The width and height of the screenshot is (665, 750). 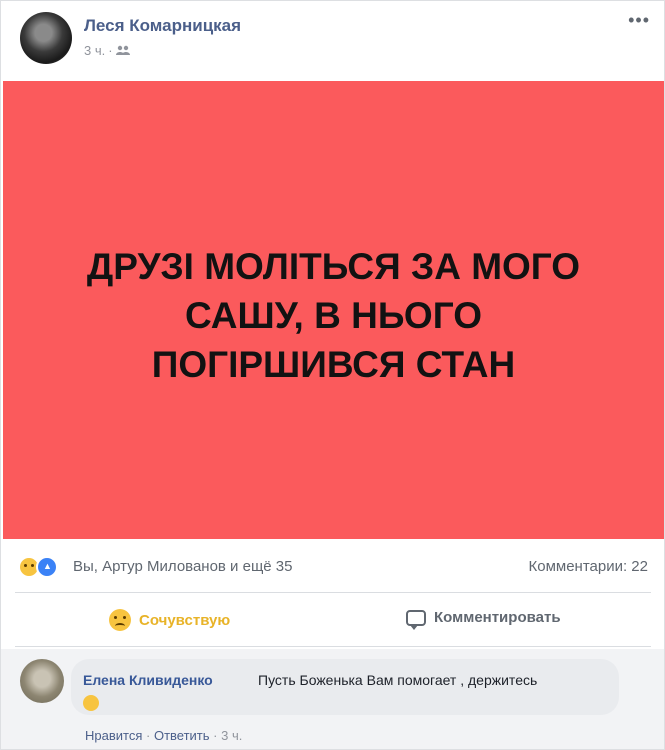 What do you see at coordinates (185, 620) in the screenshot?
I see `sympathy-label: Сочувствую` at bounding box center [185, 620].